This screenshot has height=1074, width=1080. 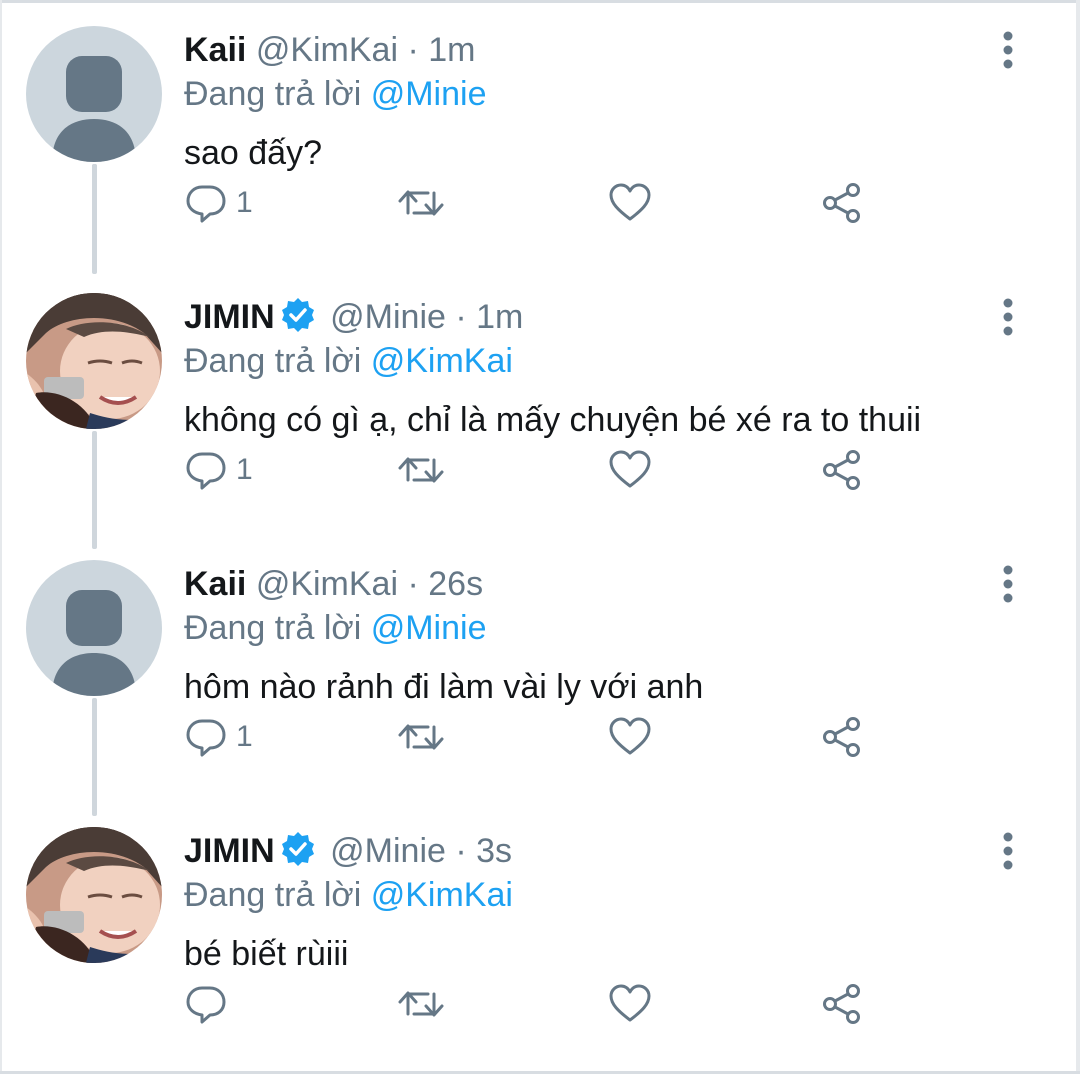 What do you see at coordinates (455, 584) in the screenshot?
I see `timestamp: 26s` at bounding box center [455, 584].